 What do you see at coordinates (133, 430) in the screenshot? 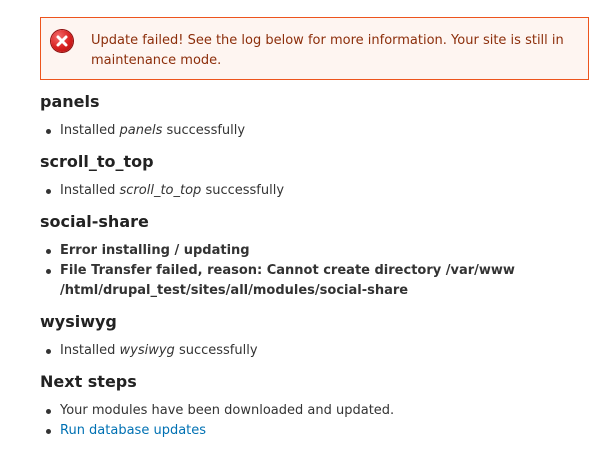
I see `run-database-updates-link: Run database updates` at bounding box center [133, 430].